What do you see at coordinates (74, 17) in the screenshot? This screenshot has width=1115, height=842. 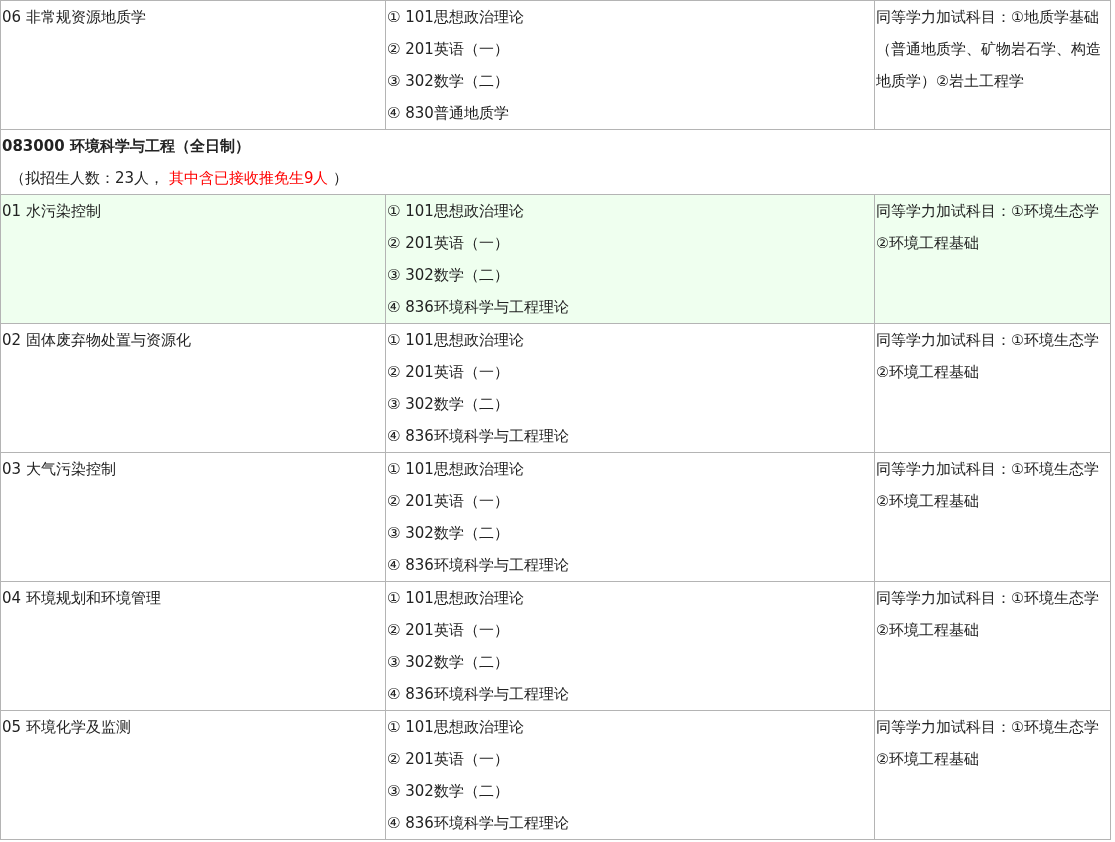 I see `direction-name: 06 非常规资源地质学` at bounding box center [74, 17].